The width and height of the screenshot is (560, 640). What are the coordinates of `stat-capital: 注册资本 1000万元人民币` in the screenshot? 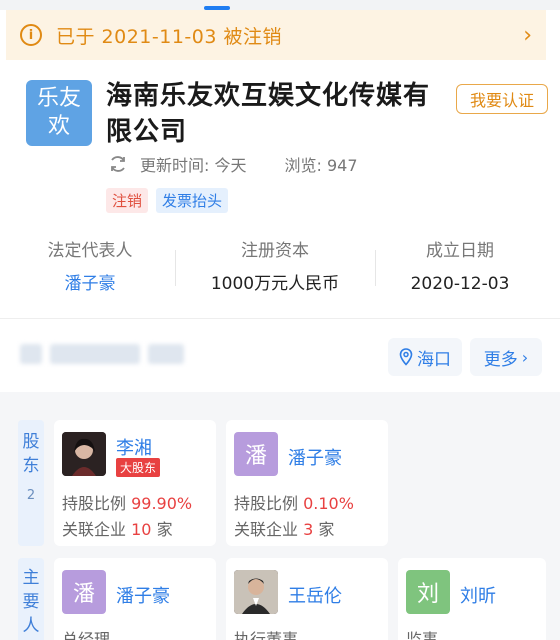 It's located at (275, 269).